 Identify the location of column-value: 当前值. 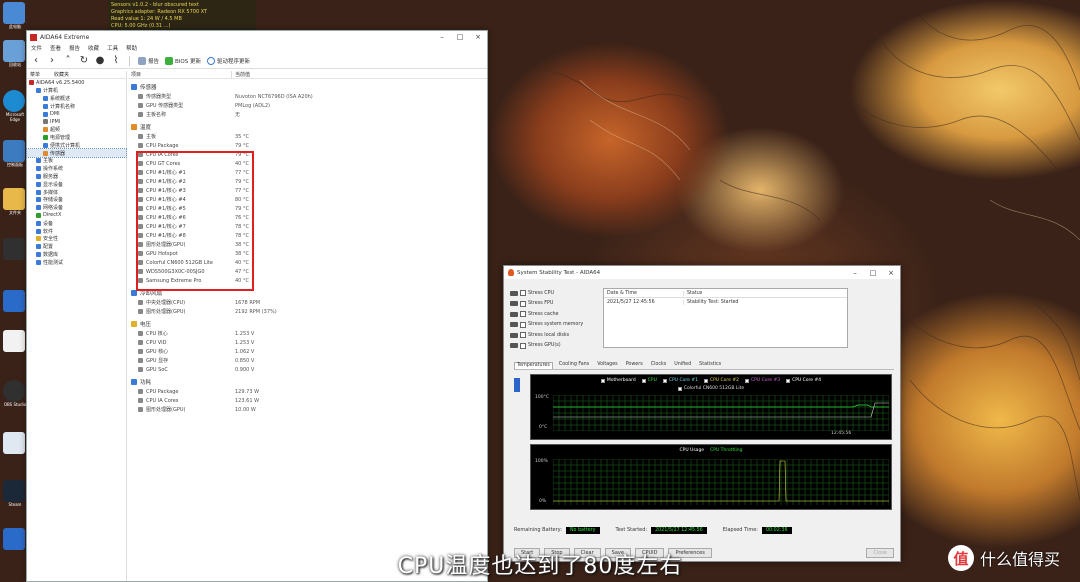
(241, 74).